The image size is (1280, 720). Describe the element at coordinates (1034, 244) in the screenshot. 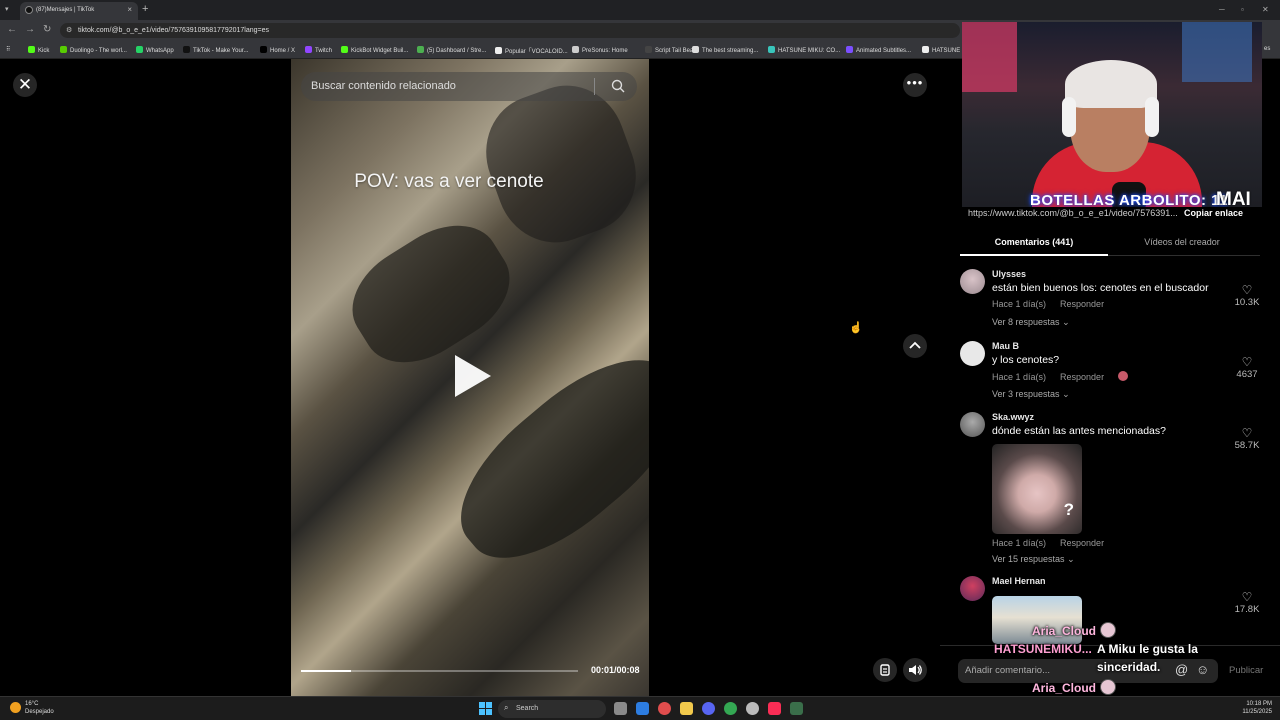

I see `tab-comments: Comentarios (441)` at that location.